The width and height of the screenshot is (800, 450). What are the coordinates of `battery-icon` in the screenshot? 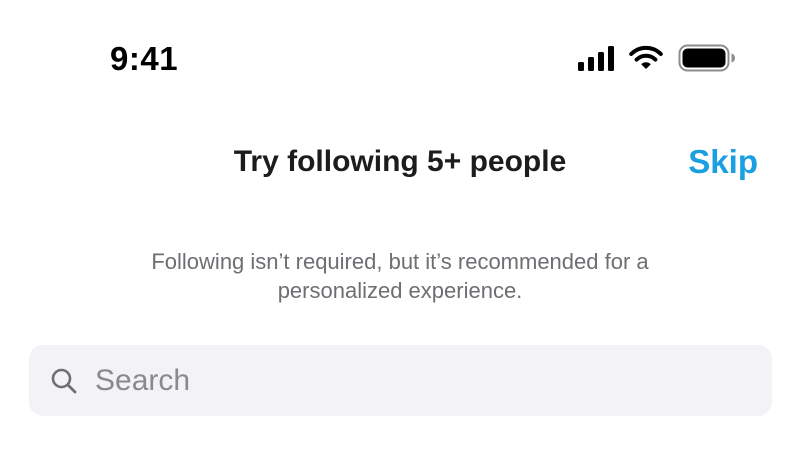 It's located at (707, 58).